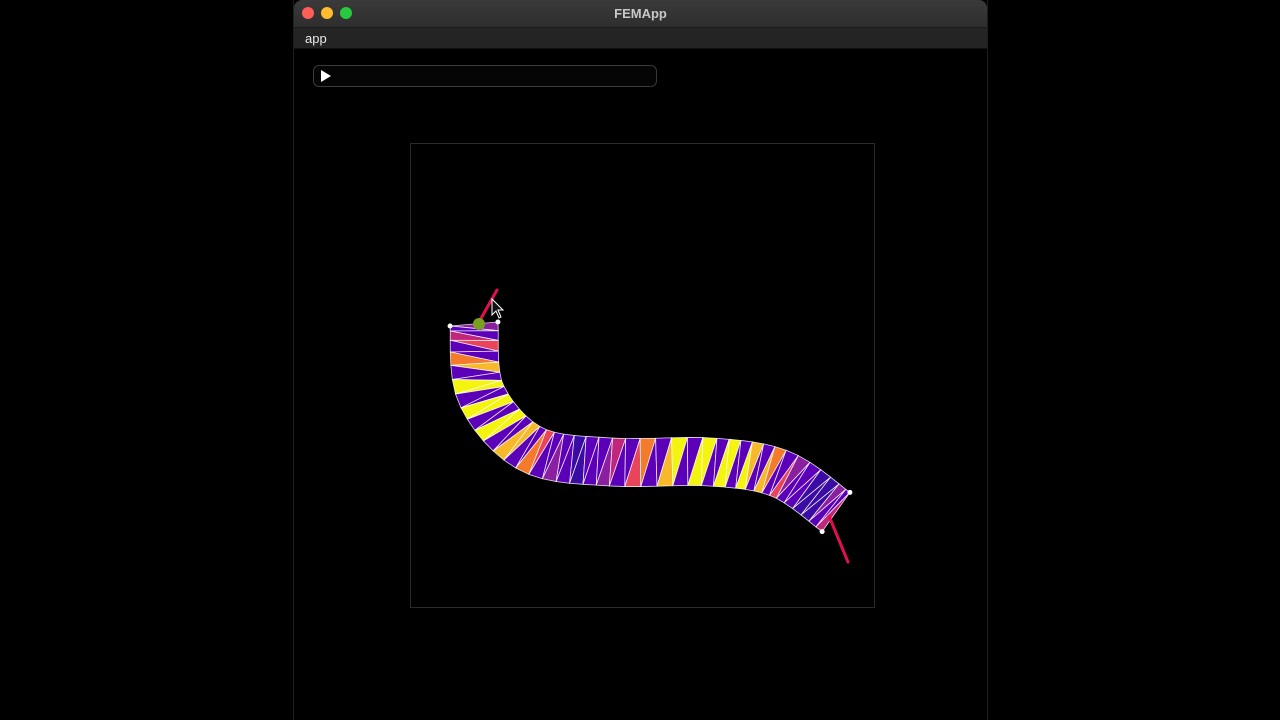 The width and height of the screenshot is (1280, 720). I want to click on playback-toolbar, so click(485, 76).